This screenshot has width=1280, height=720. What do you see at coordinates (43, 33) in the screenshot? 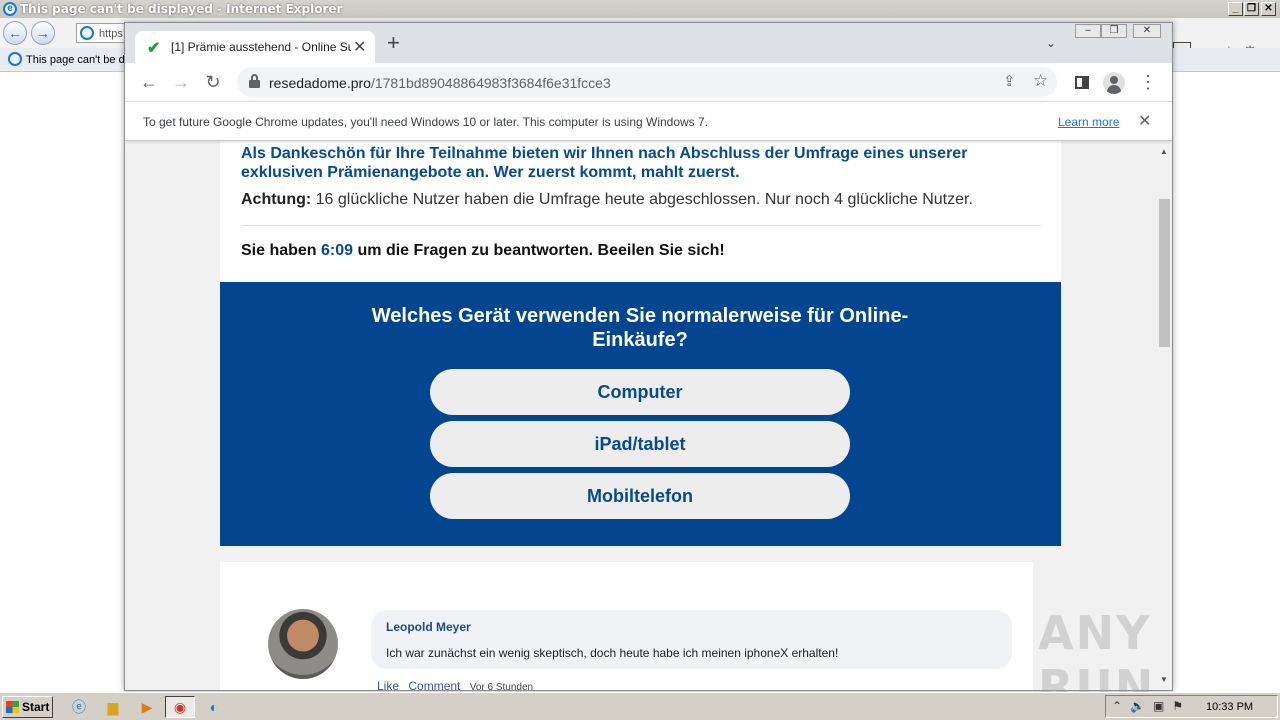
I see `forward-icon: →` at bounding box center [43, 33].